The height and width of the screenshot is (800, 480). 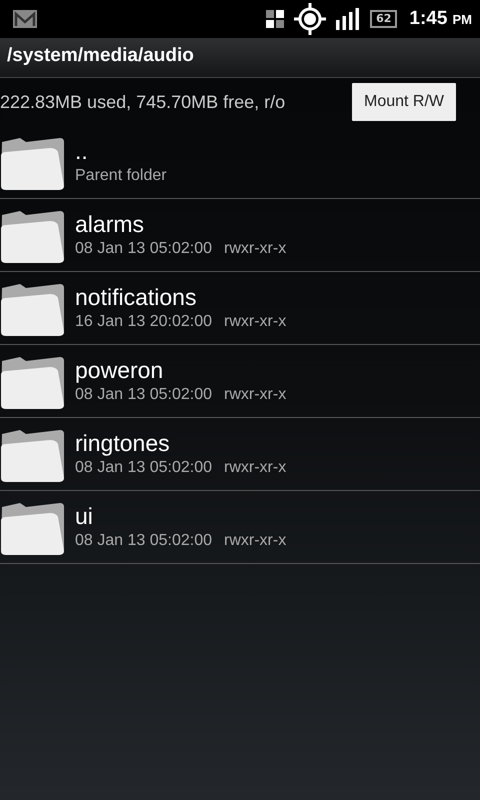 What do you see at coordinates (428, 18) in the screenshot?
I see `clock-time: 1:45` at bounding box center [428, 18].